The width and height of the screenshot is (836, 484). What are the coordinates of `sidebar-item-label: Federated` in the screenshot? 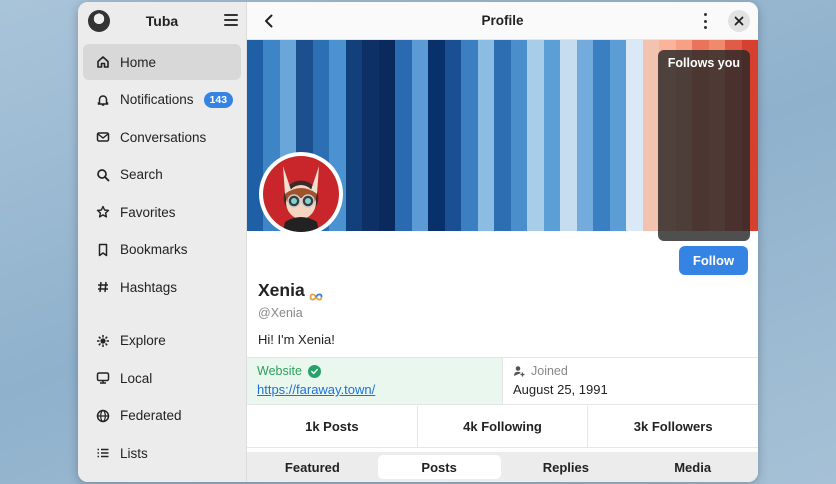 It's located at (151, 415).